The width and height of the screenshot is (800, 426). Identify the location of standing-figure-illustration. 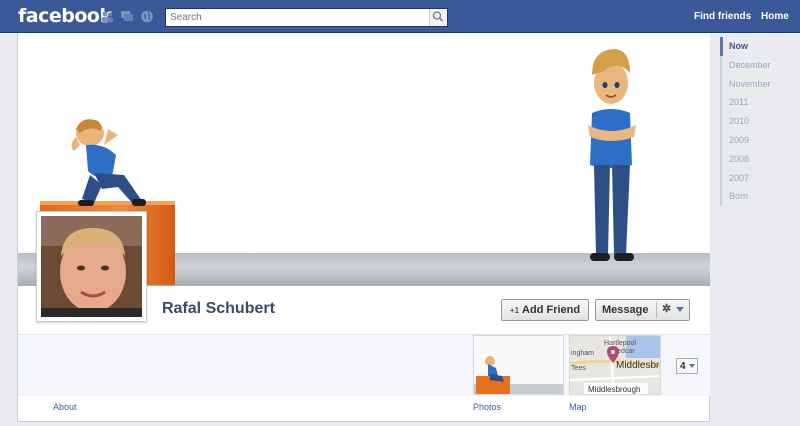
(612, 155).